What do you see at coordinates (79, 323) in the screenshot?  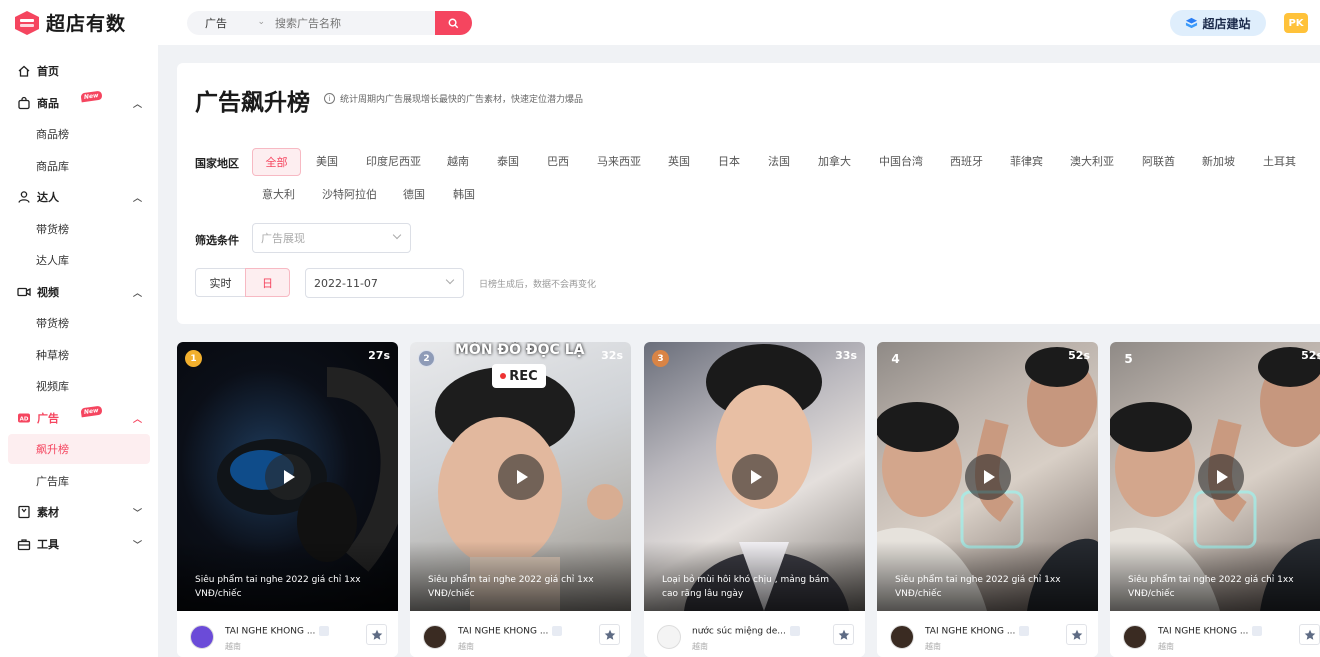 I see `sidebar-item-video-rank: 带货榜` at bounding box center [79, 323].